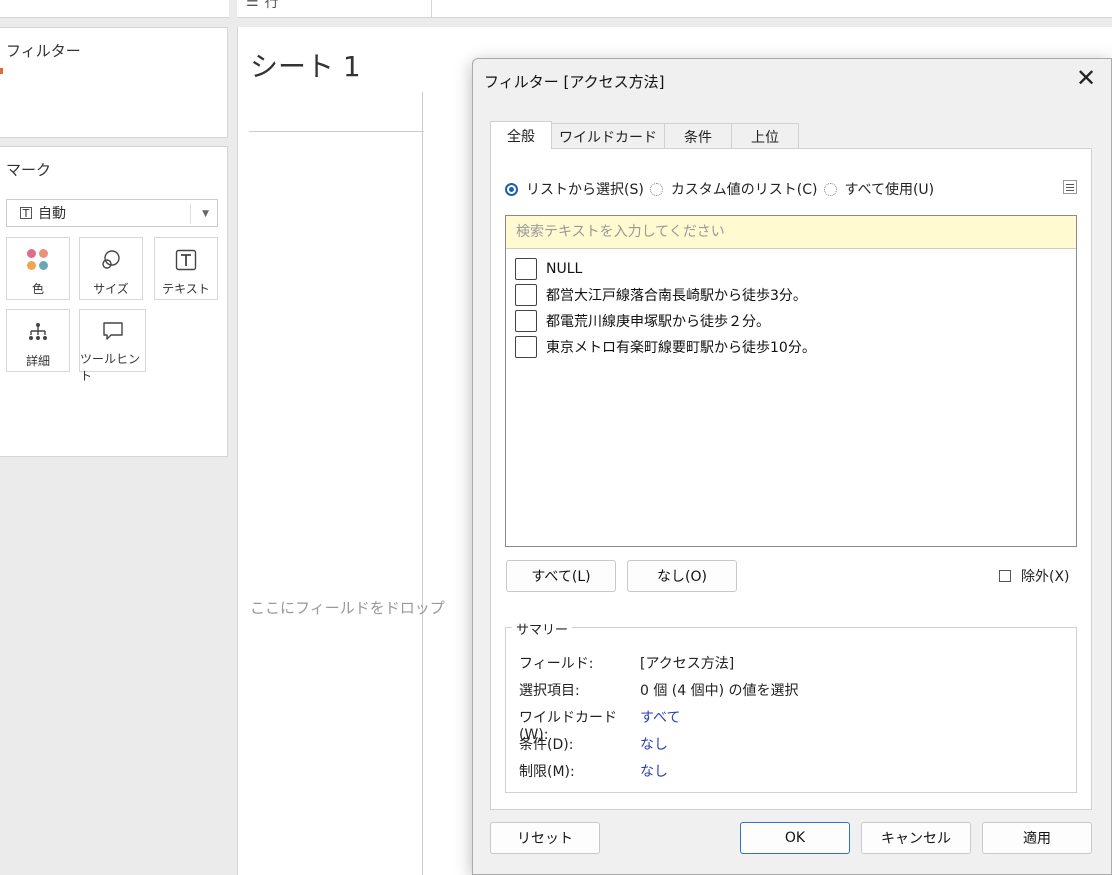 This screenshot has height=875, width=1112. I want to click on mark-detail-button: 詳細, so click(38, 340).